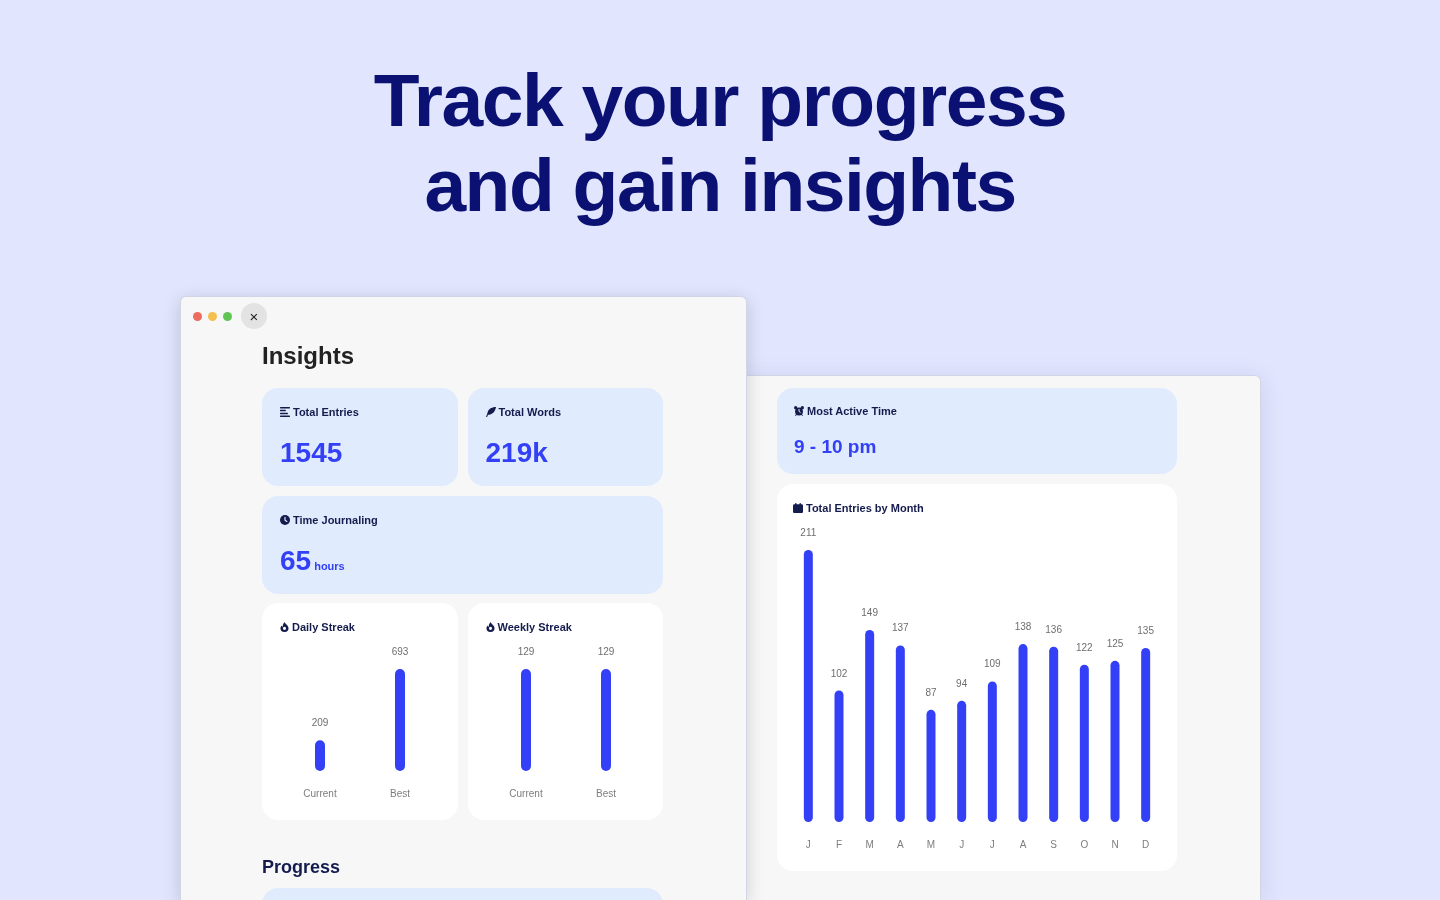 The height and width of the screenshot is (900, 1440). Describe the element at coordinates (296, 561) in the screenshot. I see `stat-value: 65` at that location.